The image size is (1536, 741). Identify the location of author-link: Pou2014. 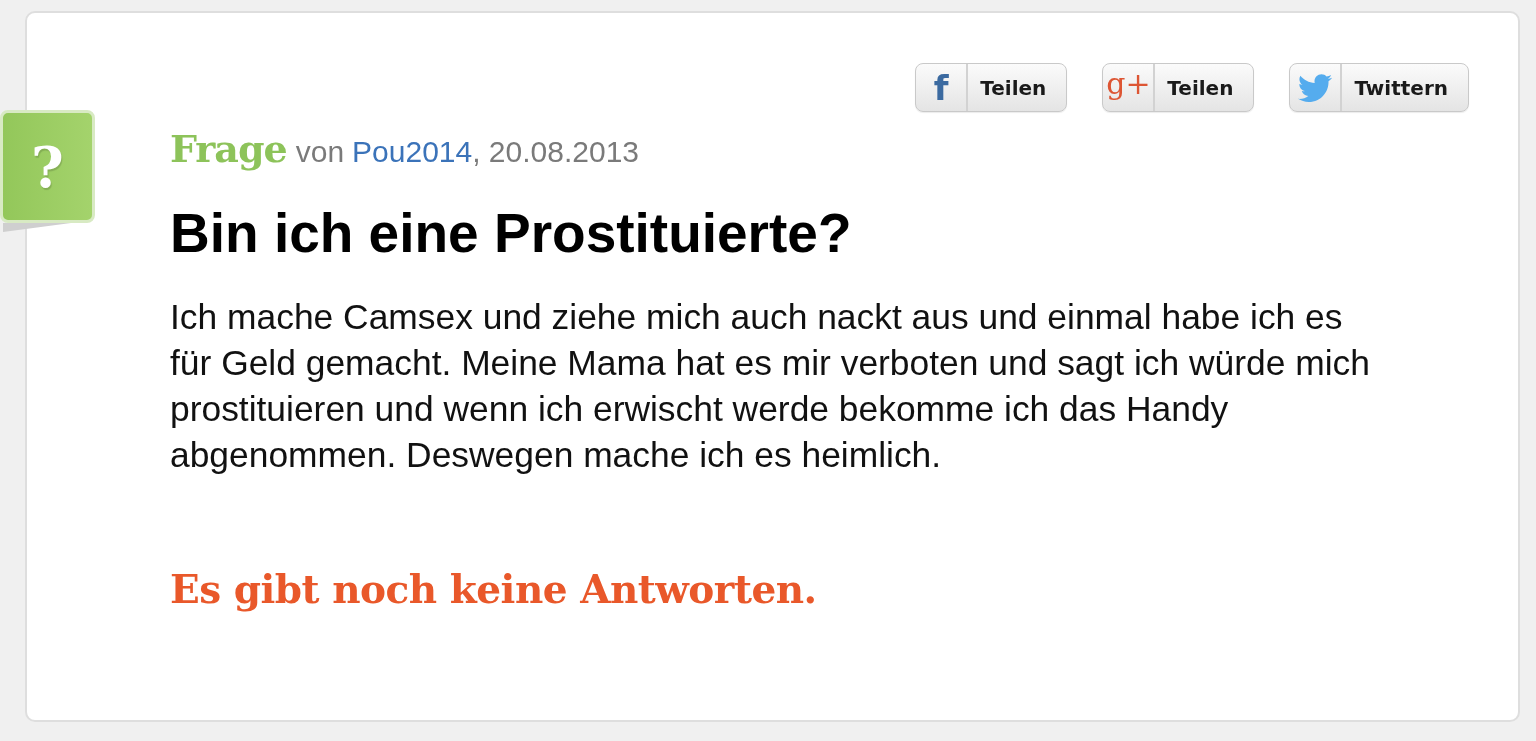
(412, 152).